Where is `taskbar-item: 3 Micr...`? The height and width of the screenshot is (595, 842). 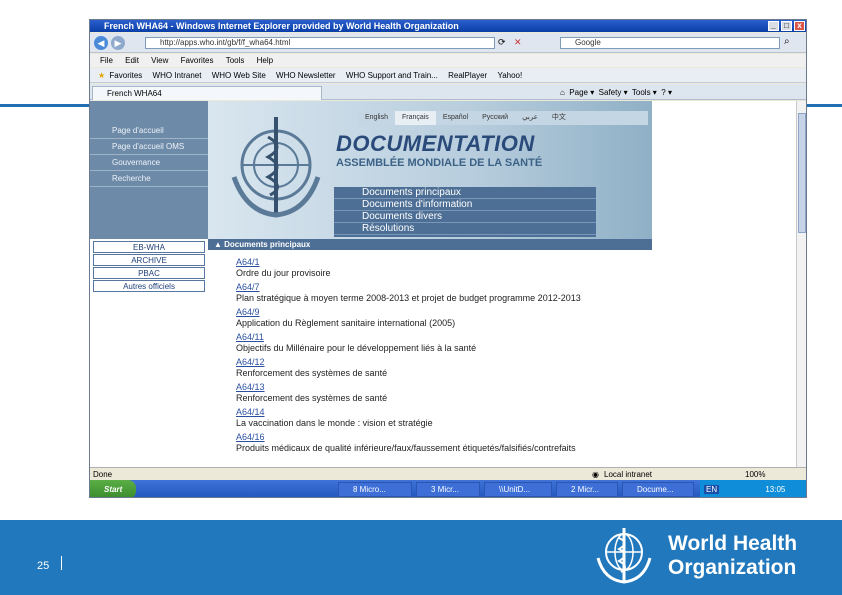
taskbar-item: 3 Micr... is located at coordinates (448, 489).